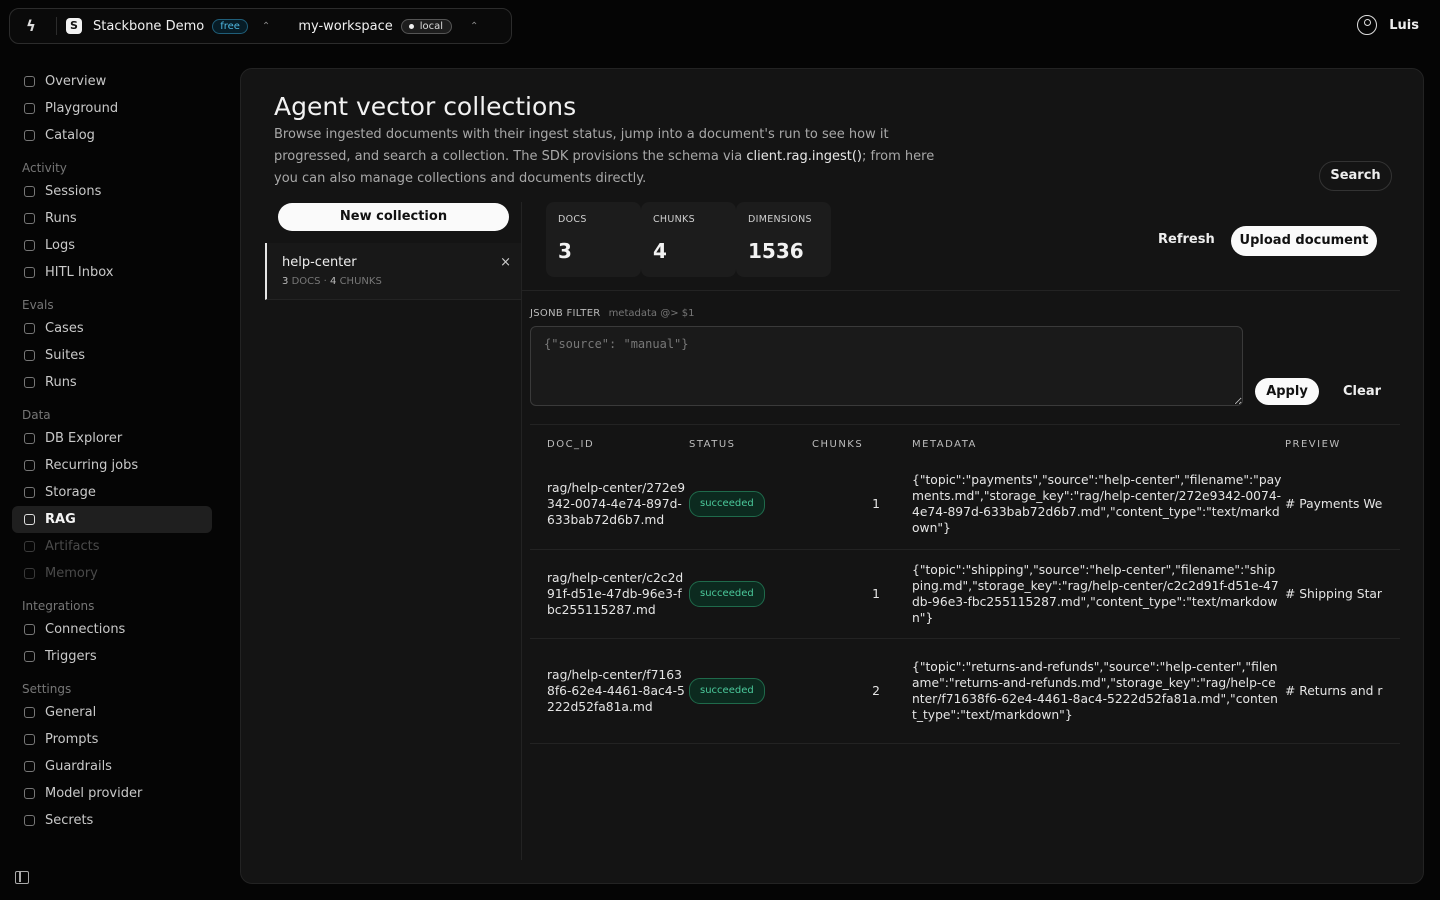 The image size is (1440, 900). I want to click on sidebar-item-label: DB Explorer, so click(84, 438).